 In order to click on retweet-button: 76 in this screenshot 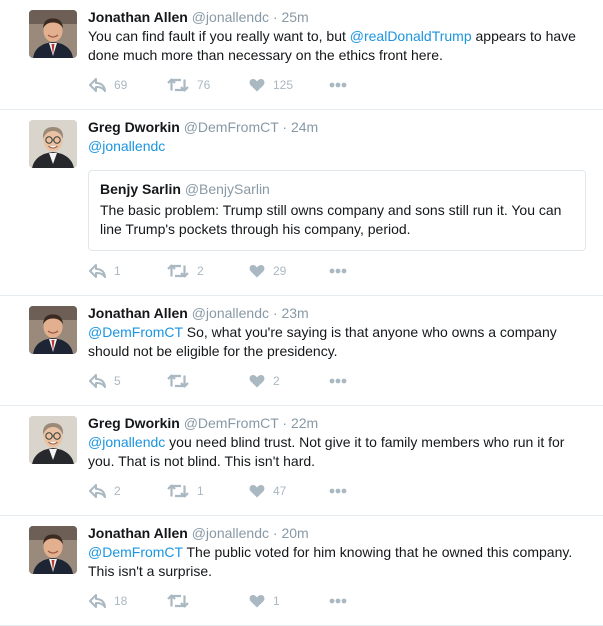, I will do `click(188, 85)`.